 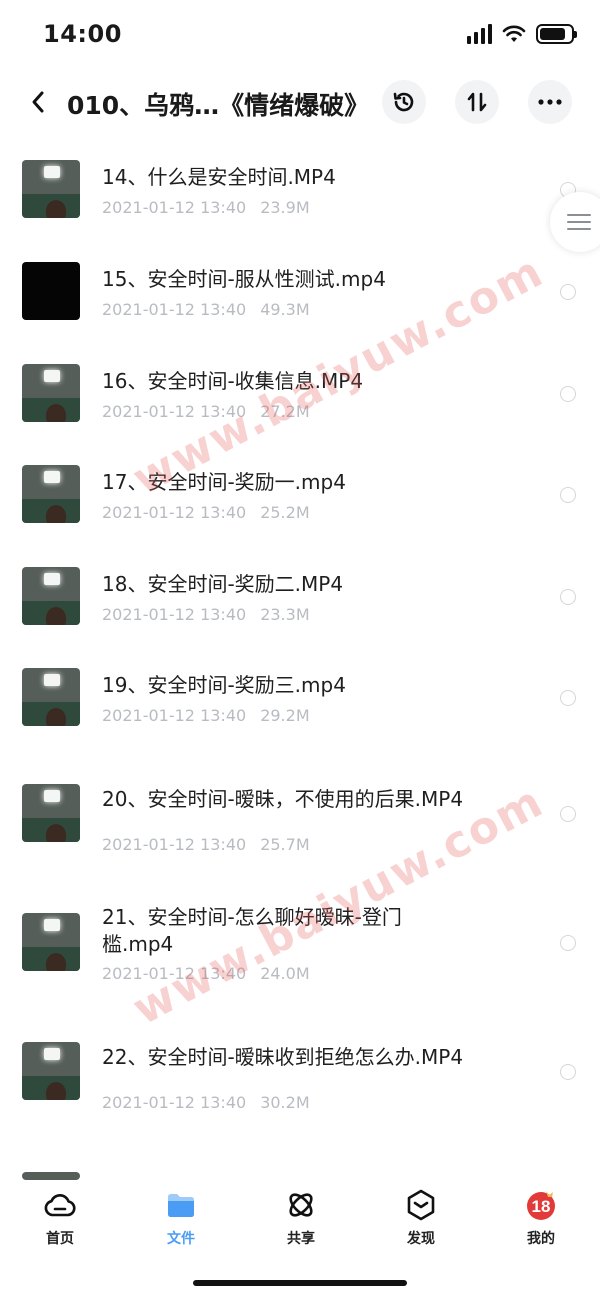 What do you see at coordinates (579, 222) in the screenshot?
I see `hamburger-icon` at bounding box center [579, 222].